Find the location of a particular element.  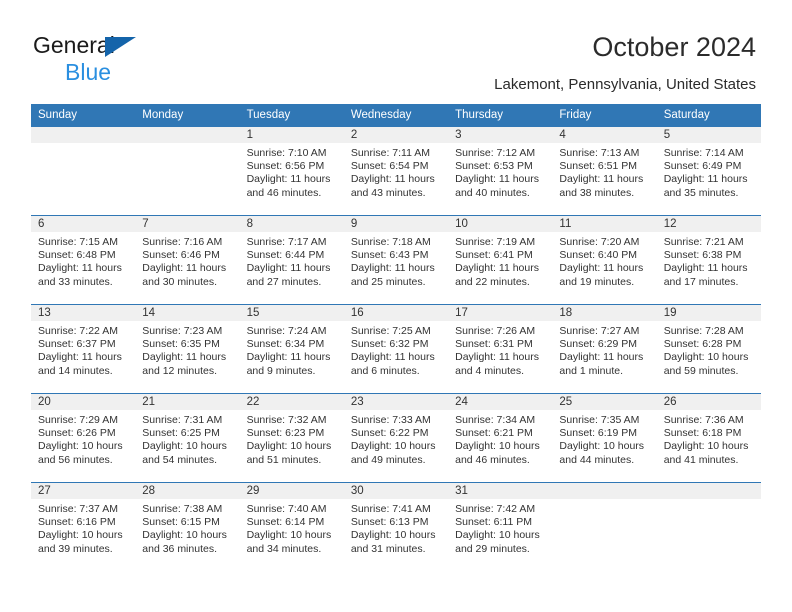

sunrise-text: Sunrise: 7:22 AM is located at coordinates (78, 331).